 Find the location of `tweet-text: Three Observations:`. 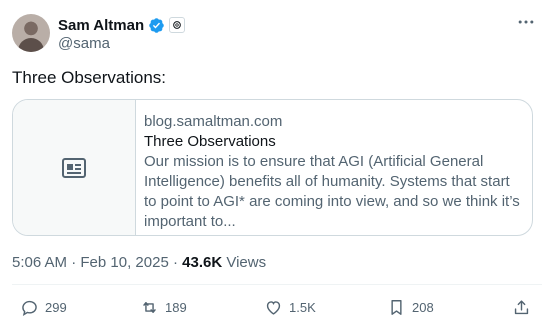

tweet-text: Three Observations: is located at coordinates (89, 77).